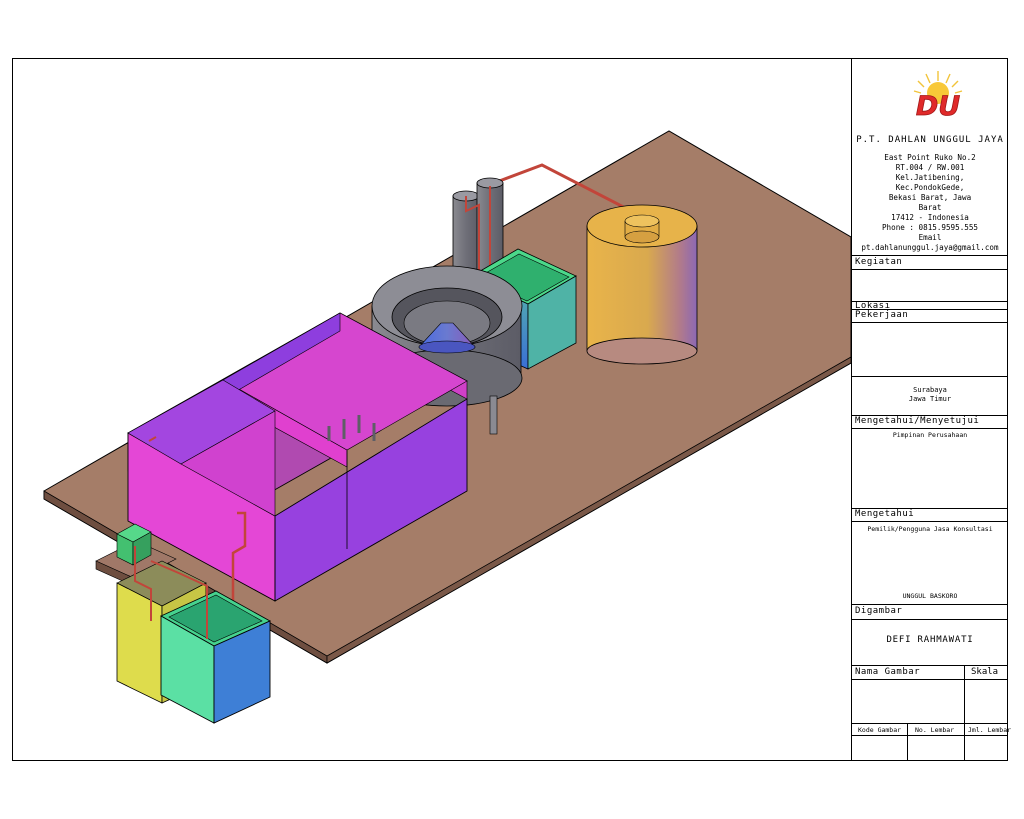  Describe the element at coordinates (935, 730) in the screenshot. I see `no-lembar-label: No. Lembar` at that location.